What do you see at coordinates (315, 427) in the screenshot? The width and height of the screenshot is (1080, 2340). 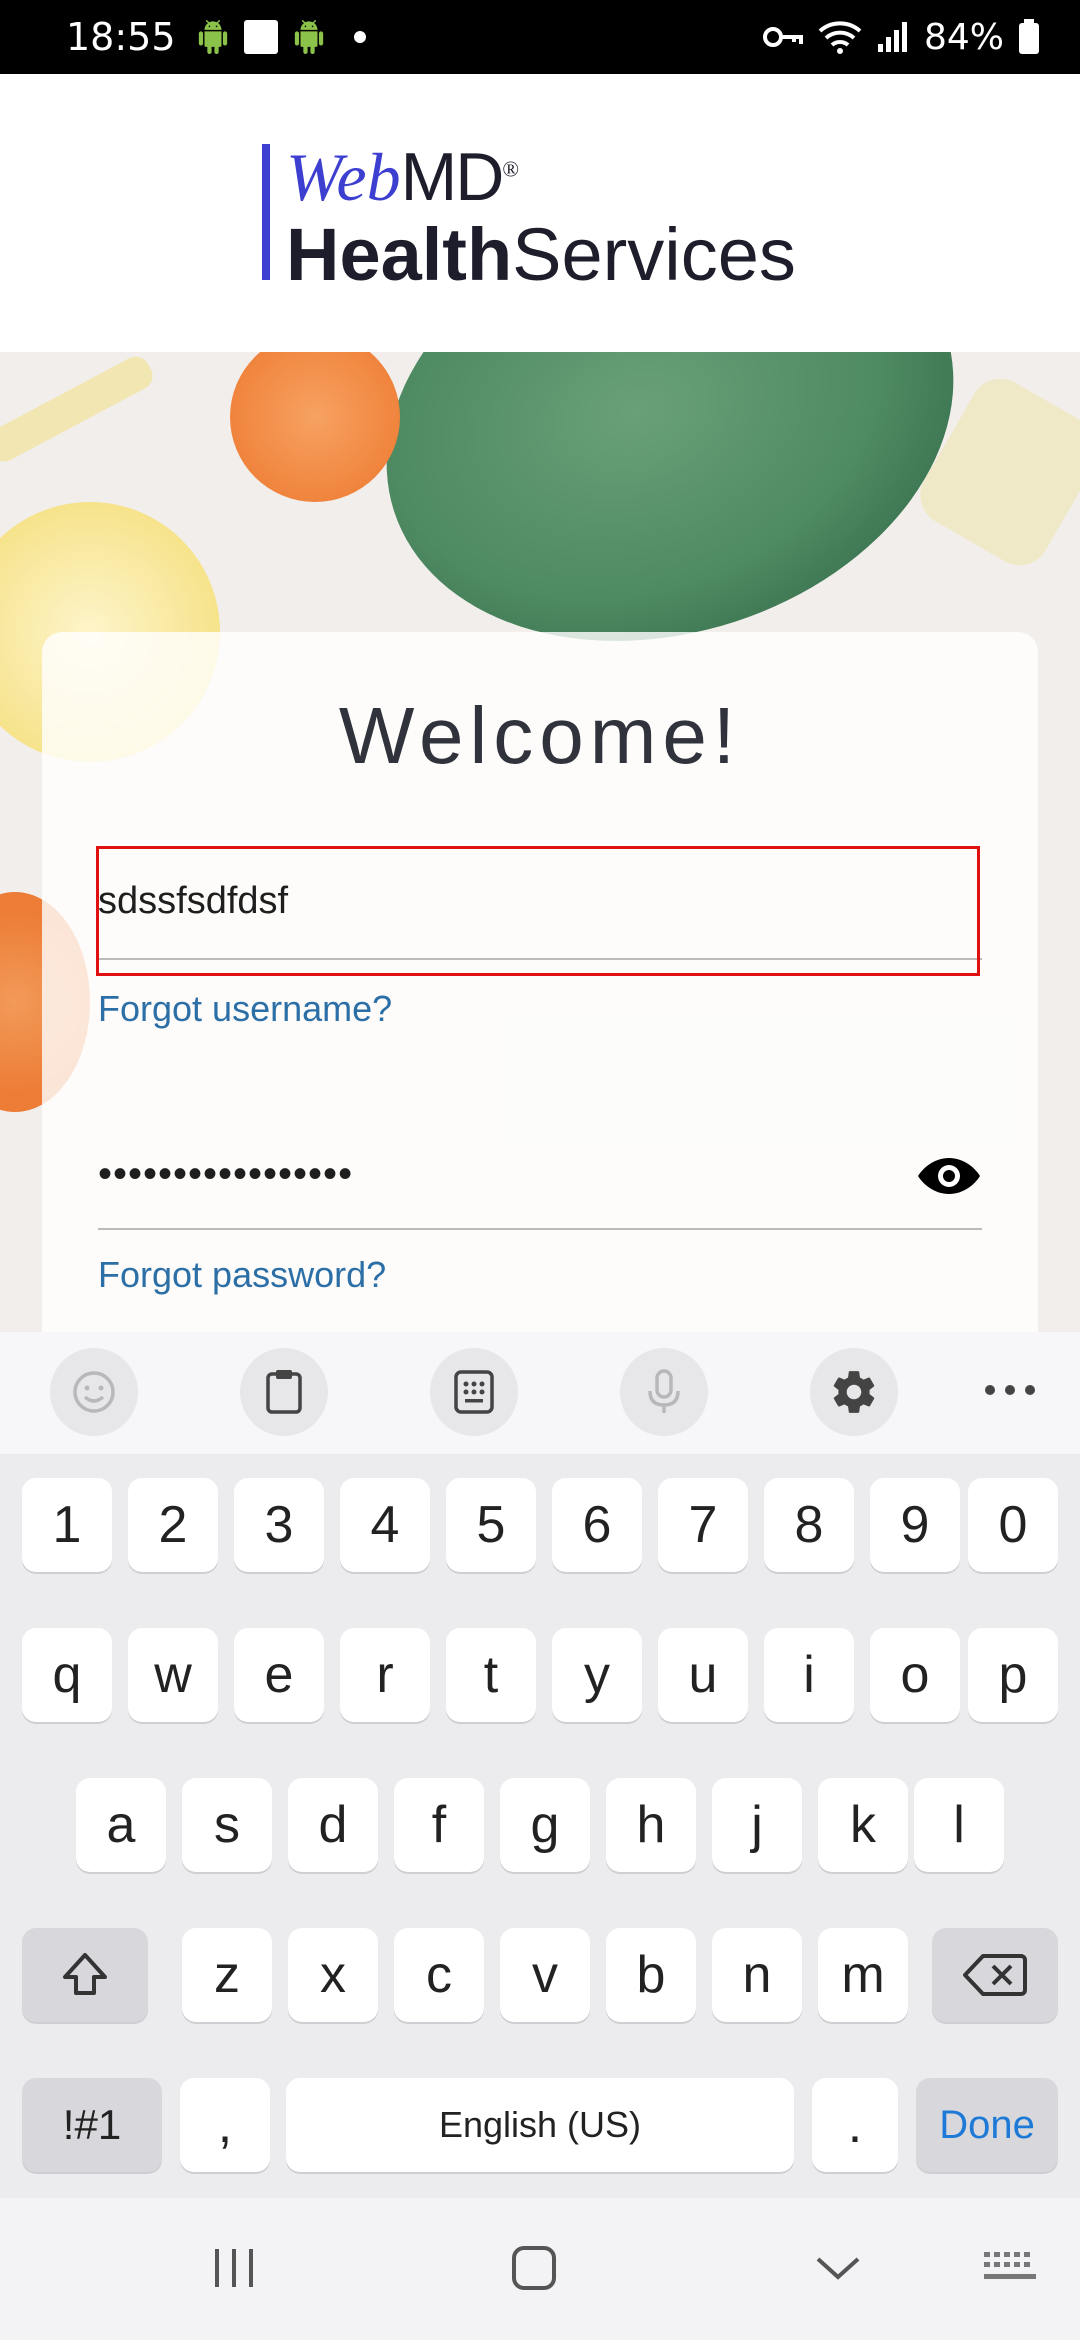 I see `carrot-slice-image` at bounding box center [315, 427].